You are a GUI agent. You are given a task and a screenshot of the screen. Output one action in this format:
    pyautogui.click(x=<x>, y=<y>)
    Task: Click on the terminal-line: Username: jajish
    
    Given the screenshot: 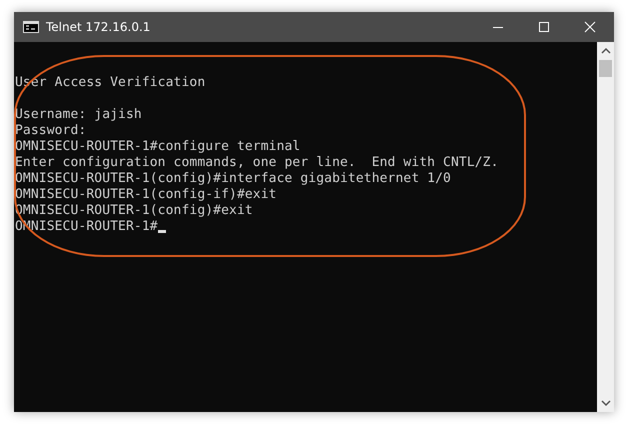 What is the action you would take?
    pyautogui.click(x=78, y=115)
    